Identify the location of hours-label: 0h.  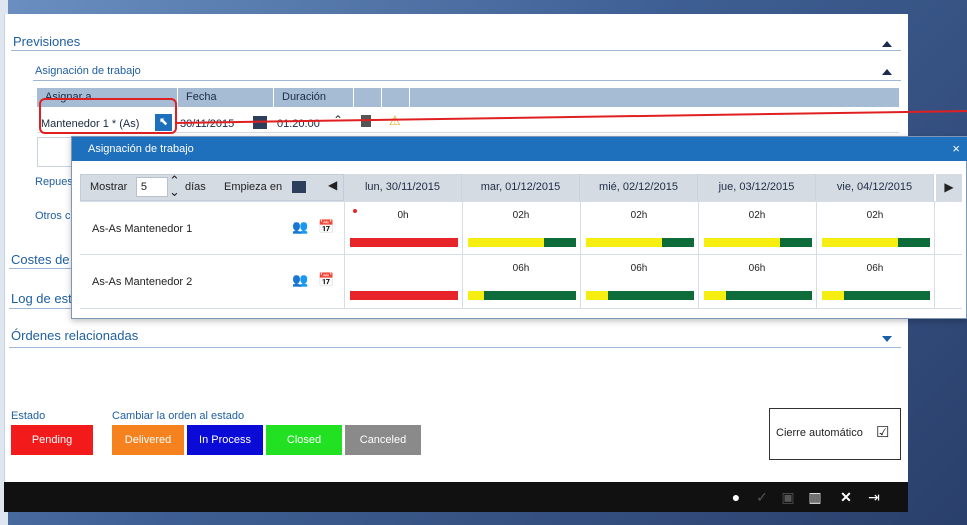
(403, 215).